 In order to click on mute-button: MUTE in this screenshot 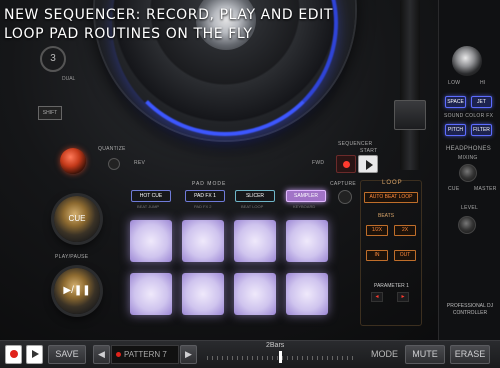, I will do `click(425, 354)`.